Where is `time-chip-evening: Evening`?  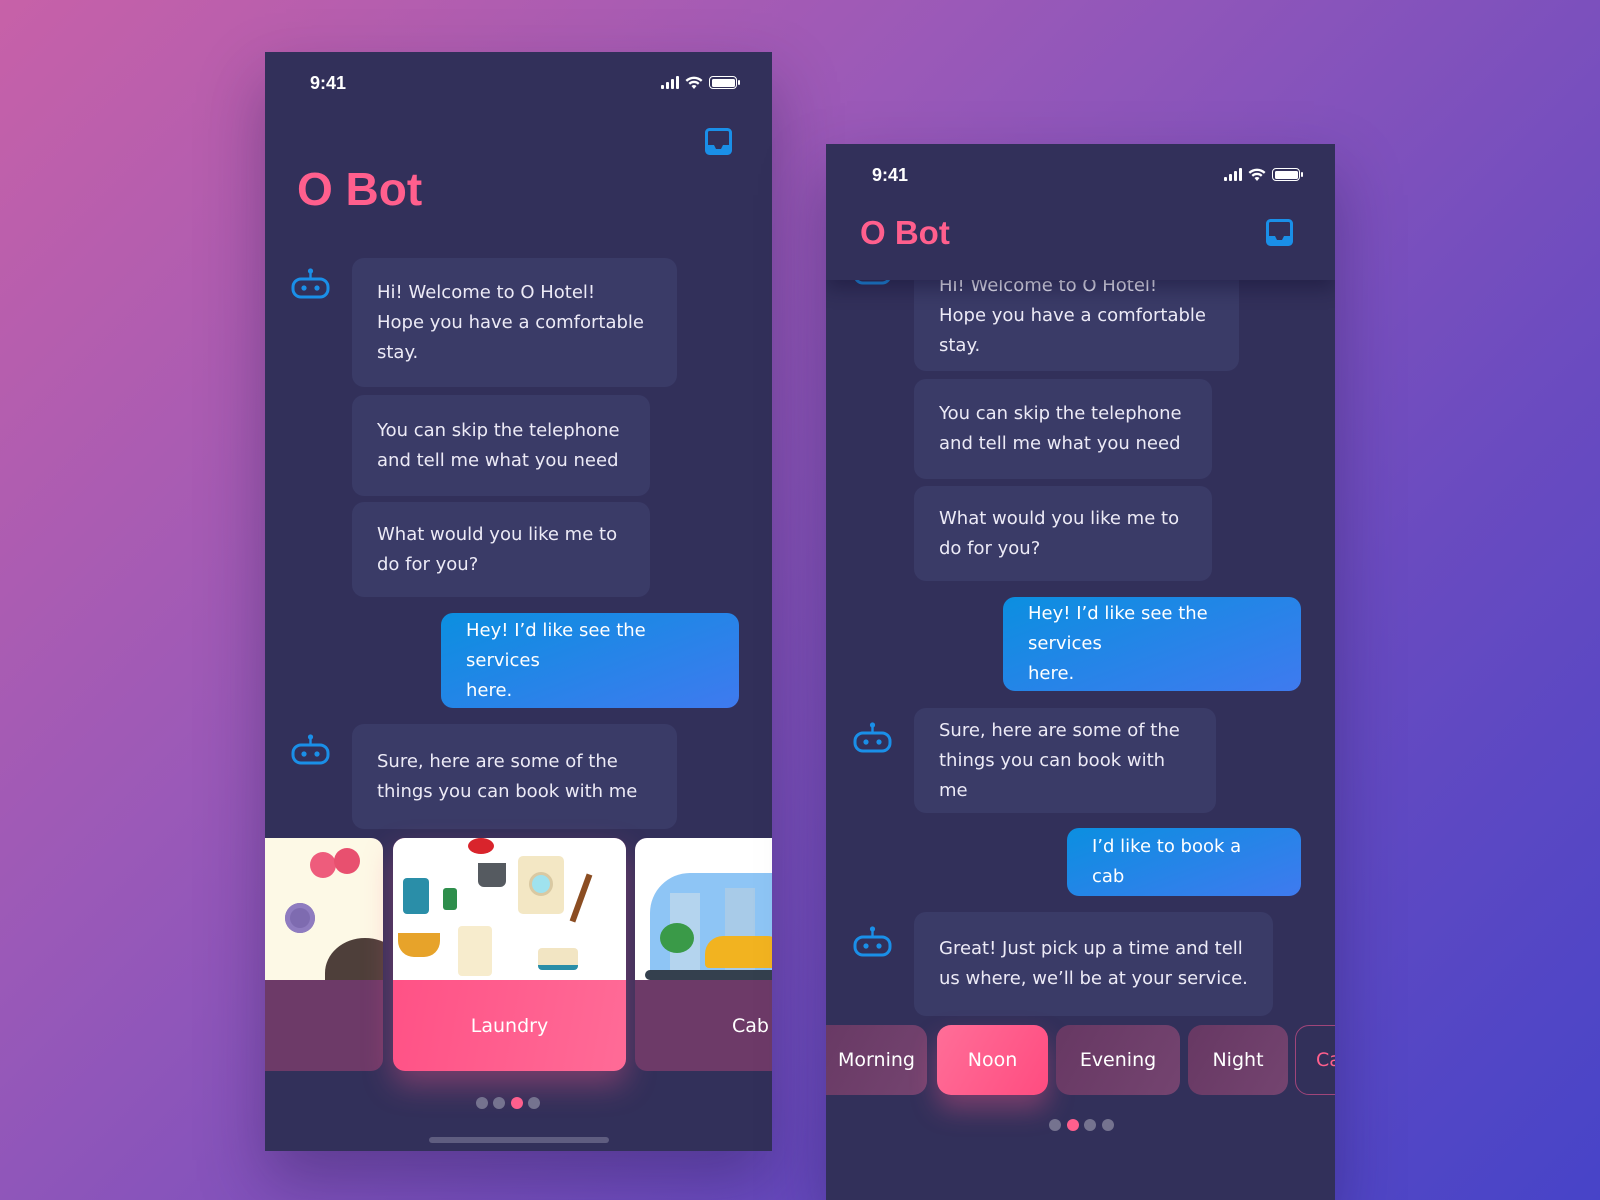
time-chip-evening: Evening is located at coordinates (1118, 1060).